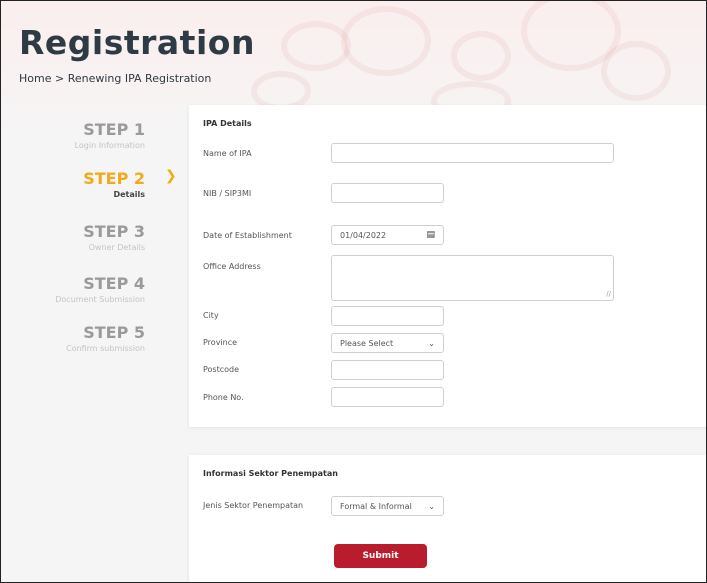 This screenshot has height=583, width=707. I want to click on address-textarea: ∕∕, so click(472, 278).